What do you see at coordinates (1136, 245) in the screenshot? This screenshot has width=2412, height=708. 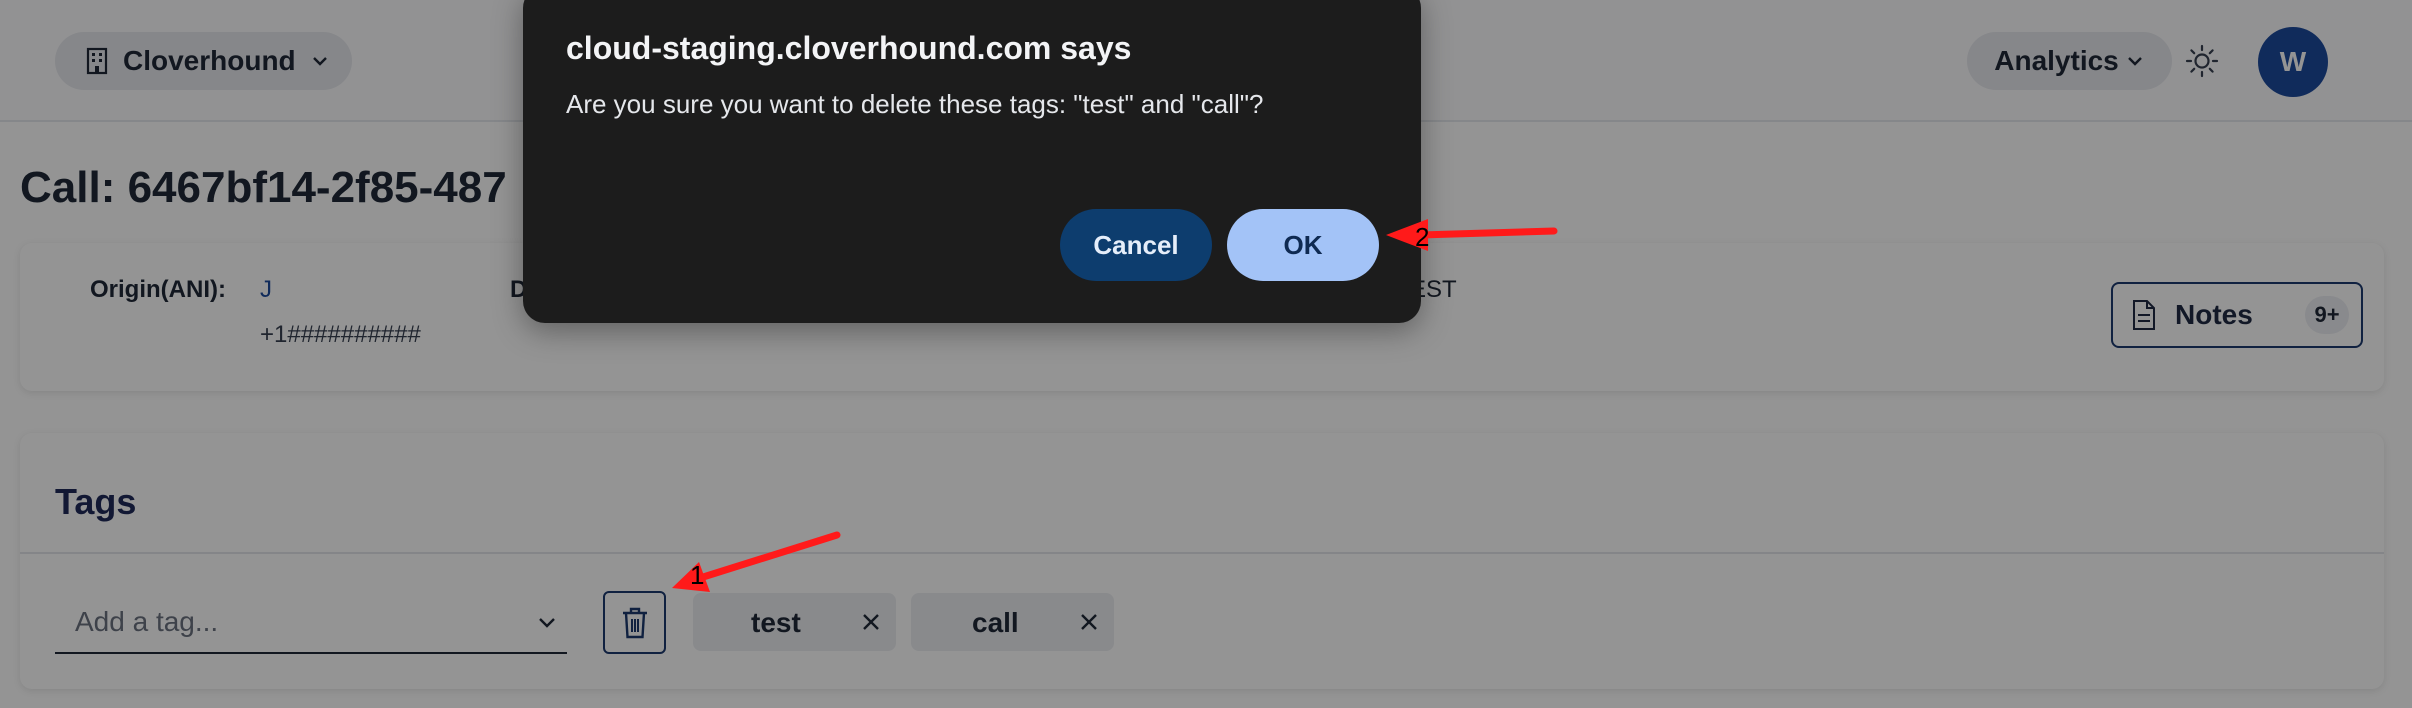 I see `cancel-button: Cancel` at bounding box center [1136, 245].